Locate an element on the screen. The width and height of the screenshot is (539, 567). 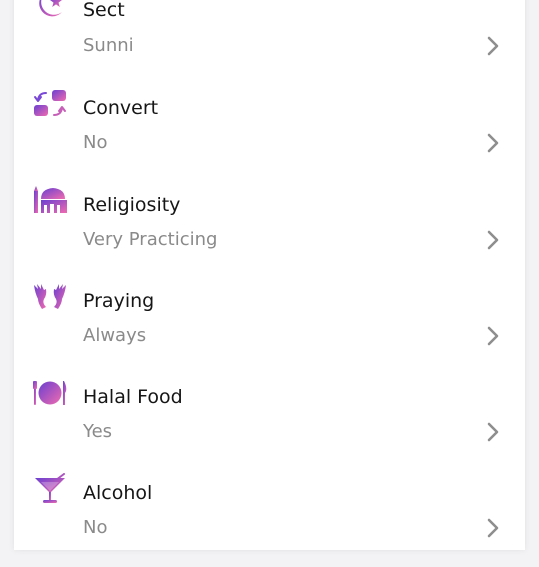
religiosity-value: Very Practicing is located at coordinates (150, 239).